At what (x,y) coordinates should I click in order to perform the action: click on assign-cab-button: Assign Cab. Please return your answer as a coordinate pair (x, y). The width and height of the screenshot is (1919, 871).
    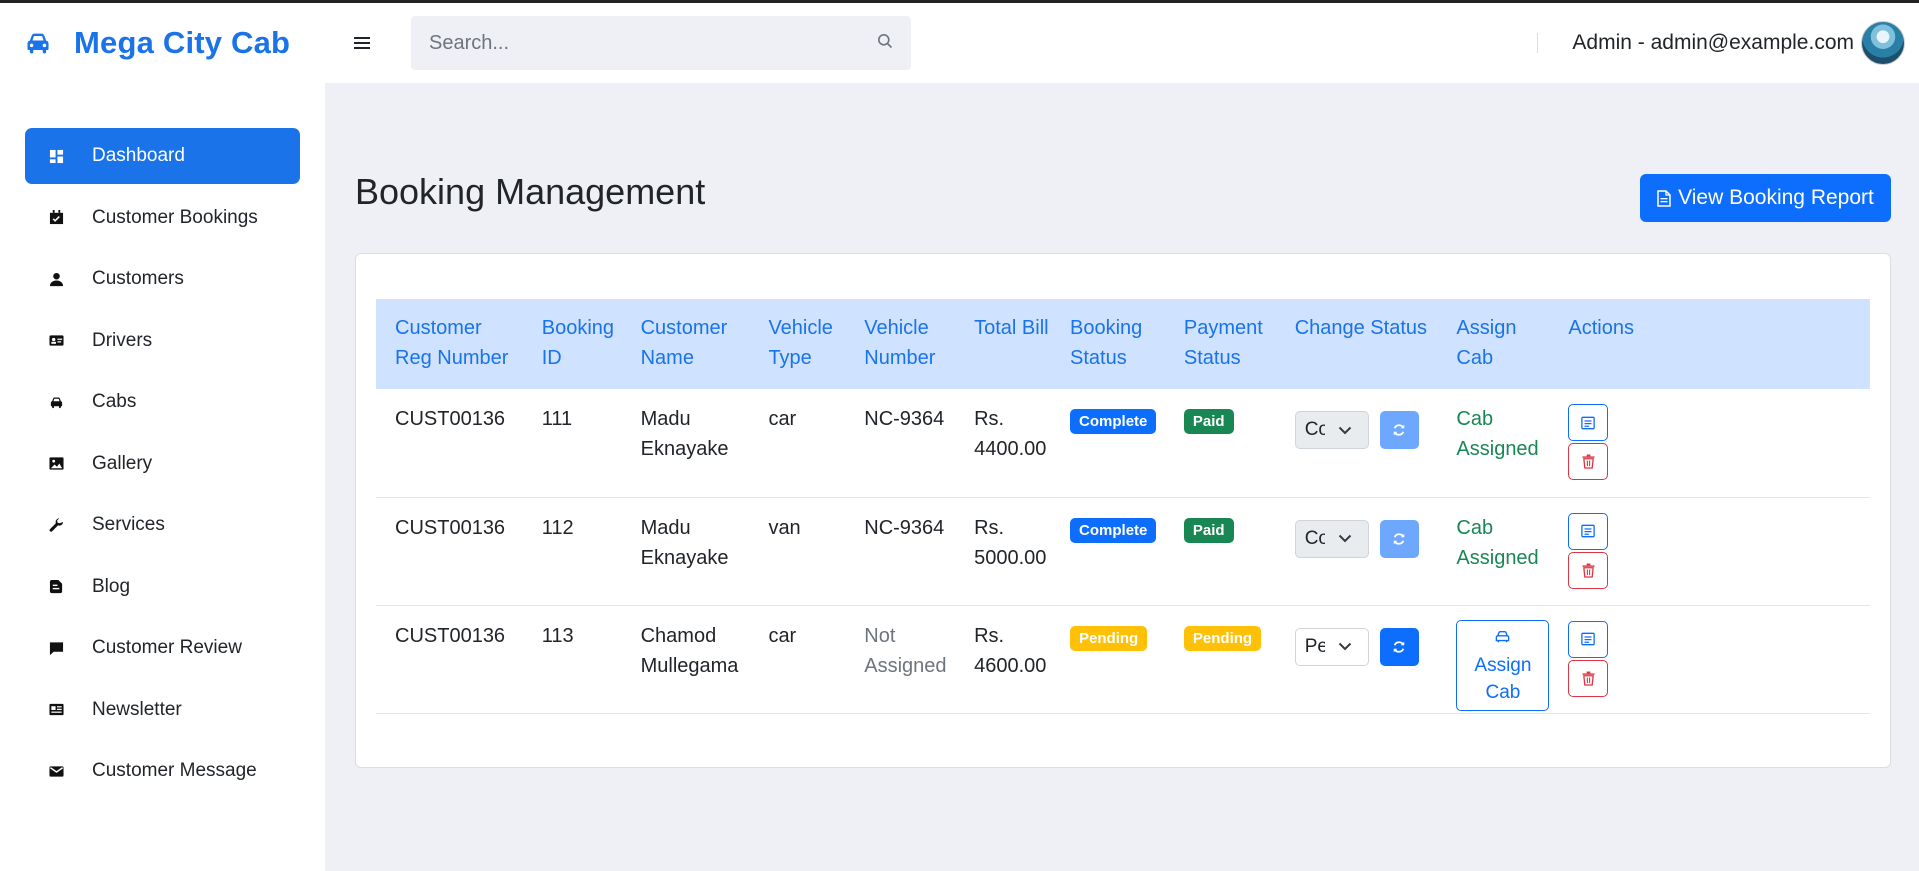
    Looking at the image, I should click on (1503, 665).